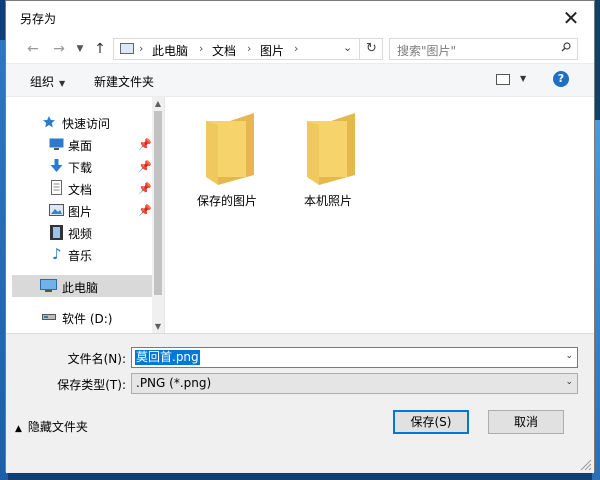 This screenshot has width=600, height=480. What do you see at coordinates (42, 82) in the screenshot?
I see `organize-label: 组织` at bounding box center [42, 82].